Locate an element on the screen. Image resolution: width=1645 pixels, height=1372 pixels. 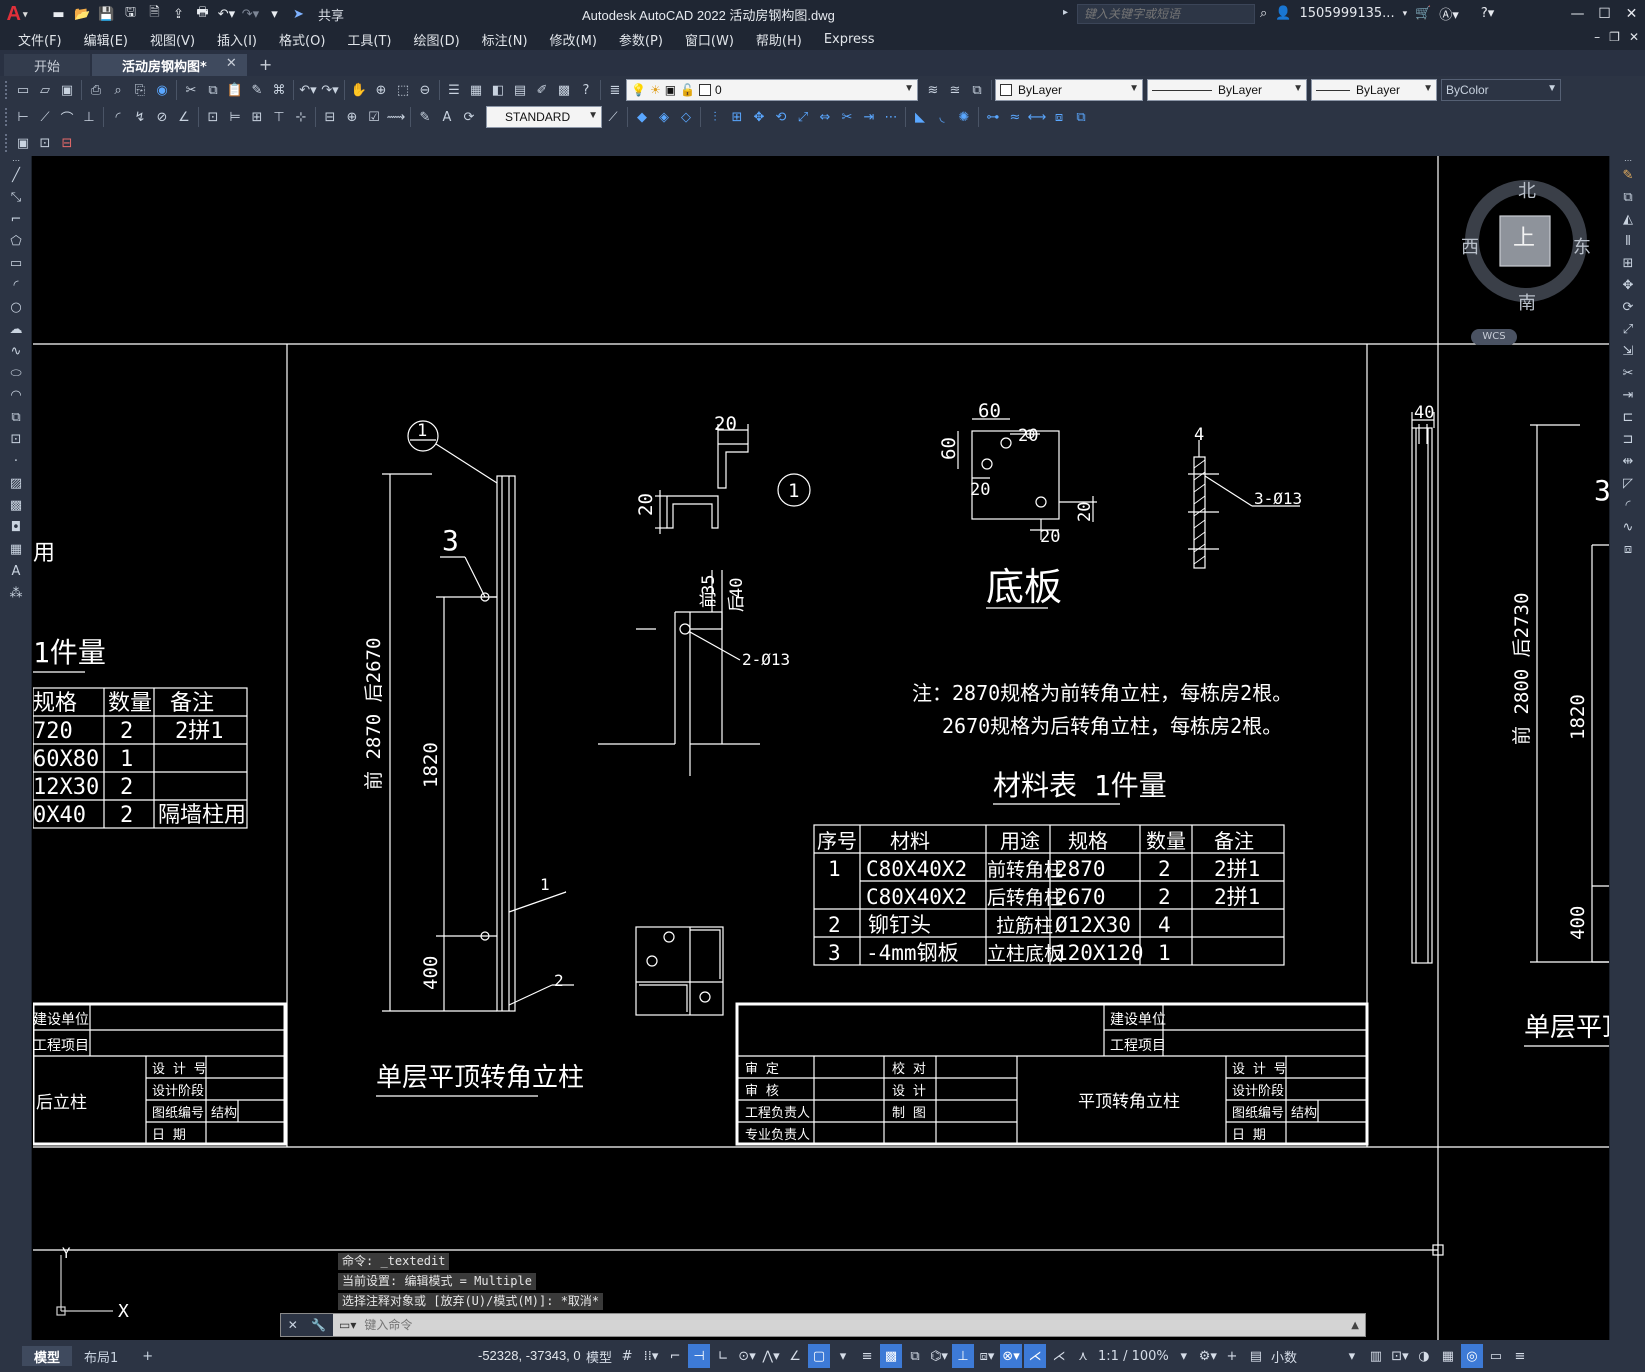
close-command-icon: ✕ is located at coordinates (293, 1325).